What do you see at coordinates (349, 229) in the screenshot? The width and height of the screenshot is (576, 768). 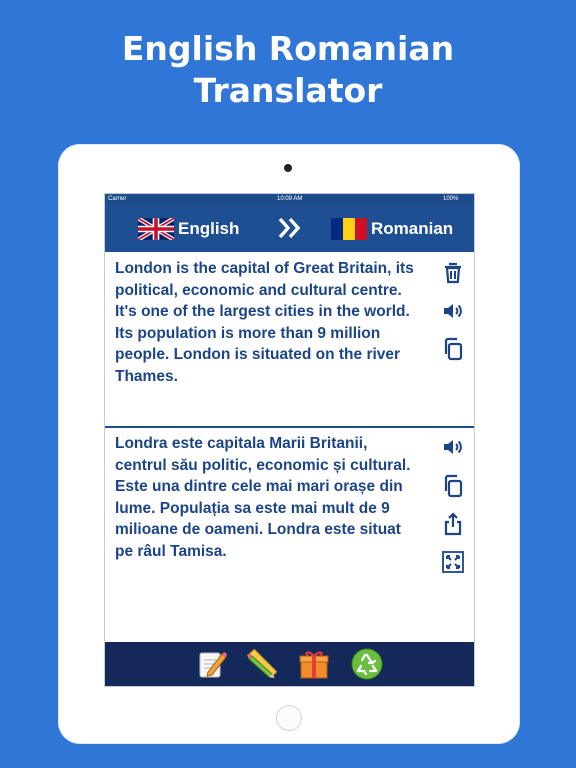 I see `romania-flag-icon` at bounding box center [349, 229].